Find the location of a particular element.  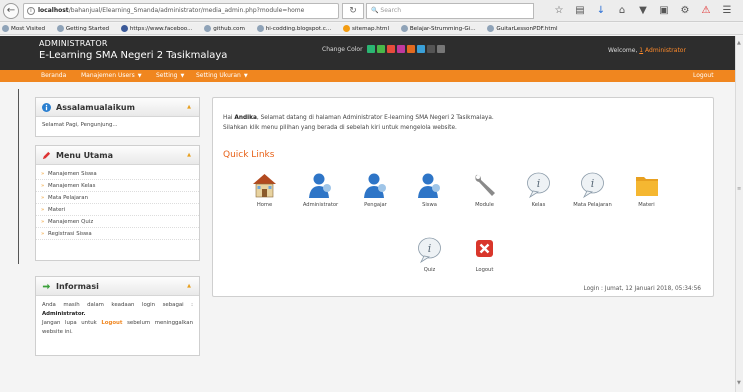

pencil-icon is located at coordinates (46, 155).